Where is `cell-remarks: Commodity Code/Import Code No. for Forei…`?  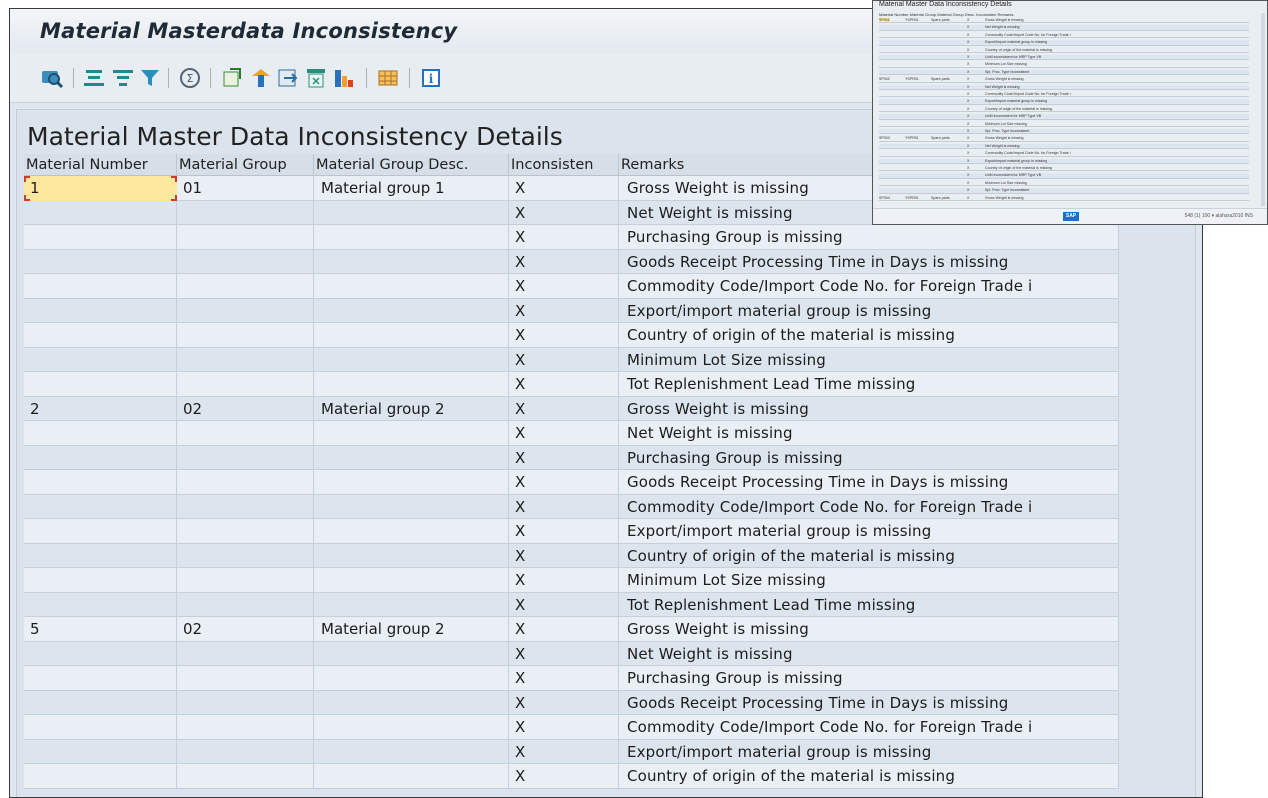
cell-remarks: Commodity Code/Import Code No. for Forei… is located at coordinates (869, 286).